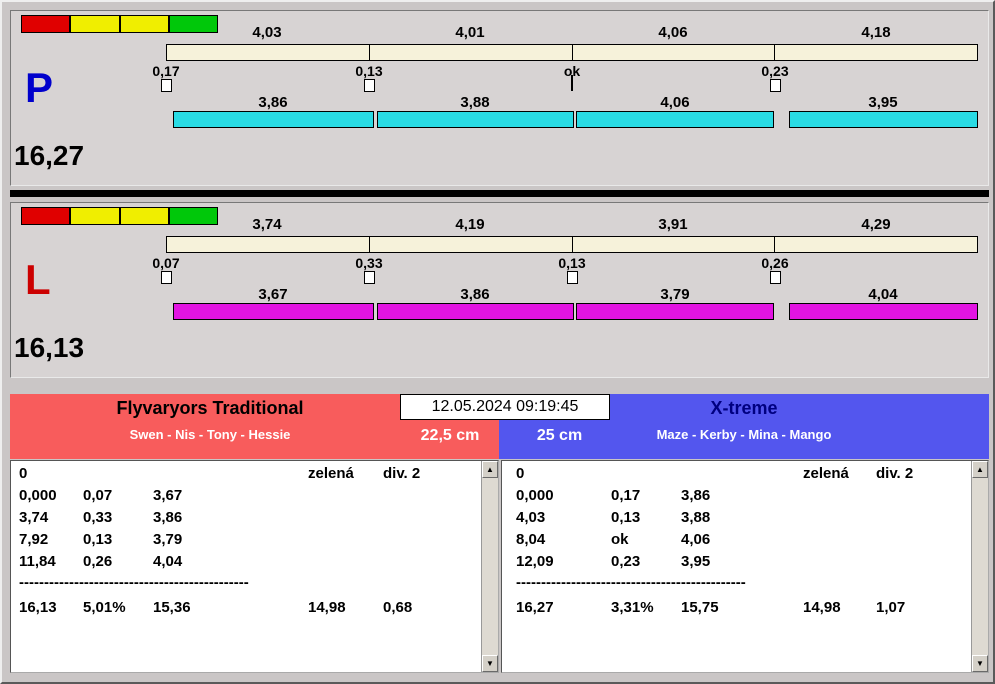  Describe the element at coordinates (267, 224) in the screenshot. I see `segment-time-label: 3,74` at that location.